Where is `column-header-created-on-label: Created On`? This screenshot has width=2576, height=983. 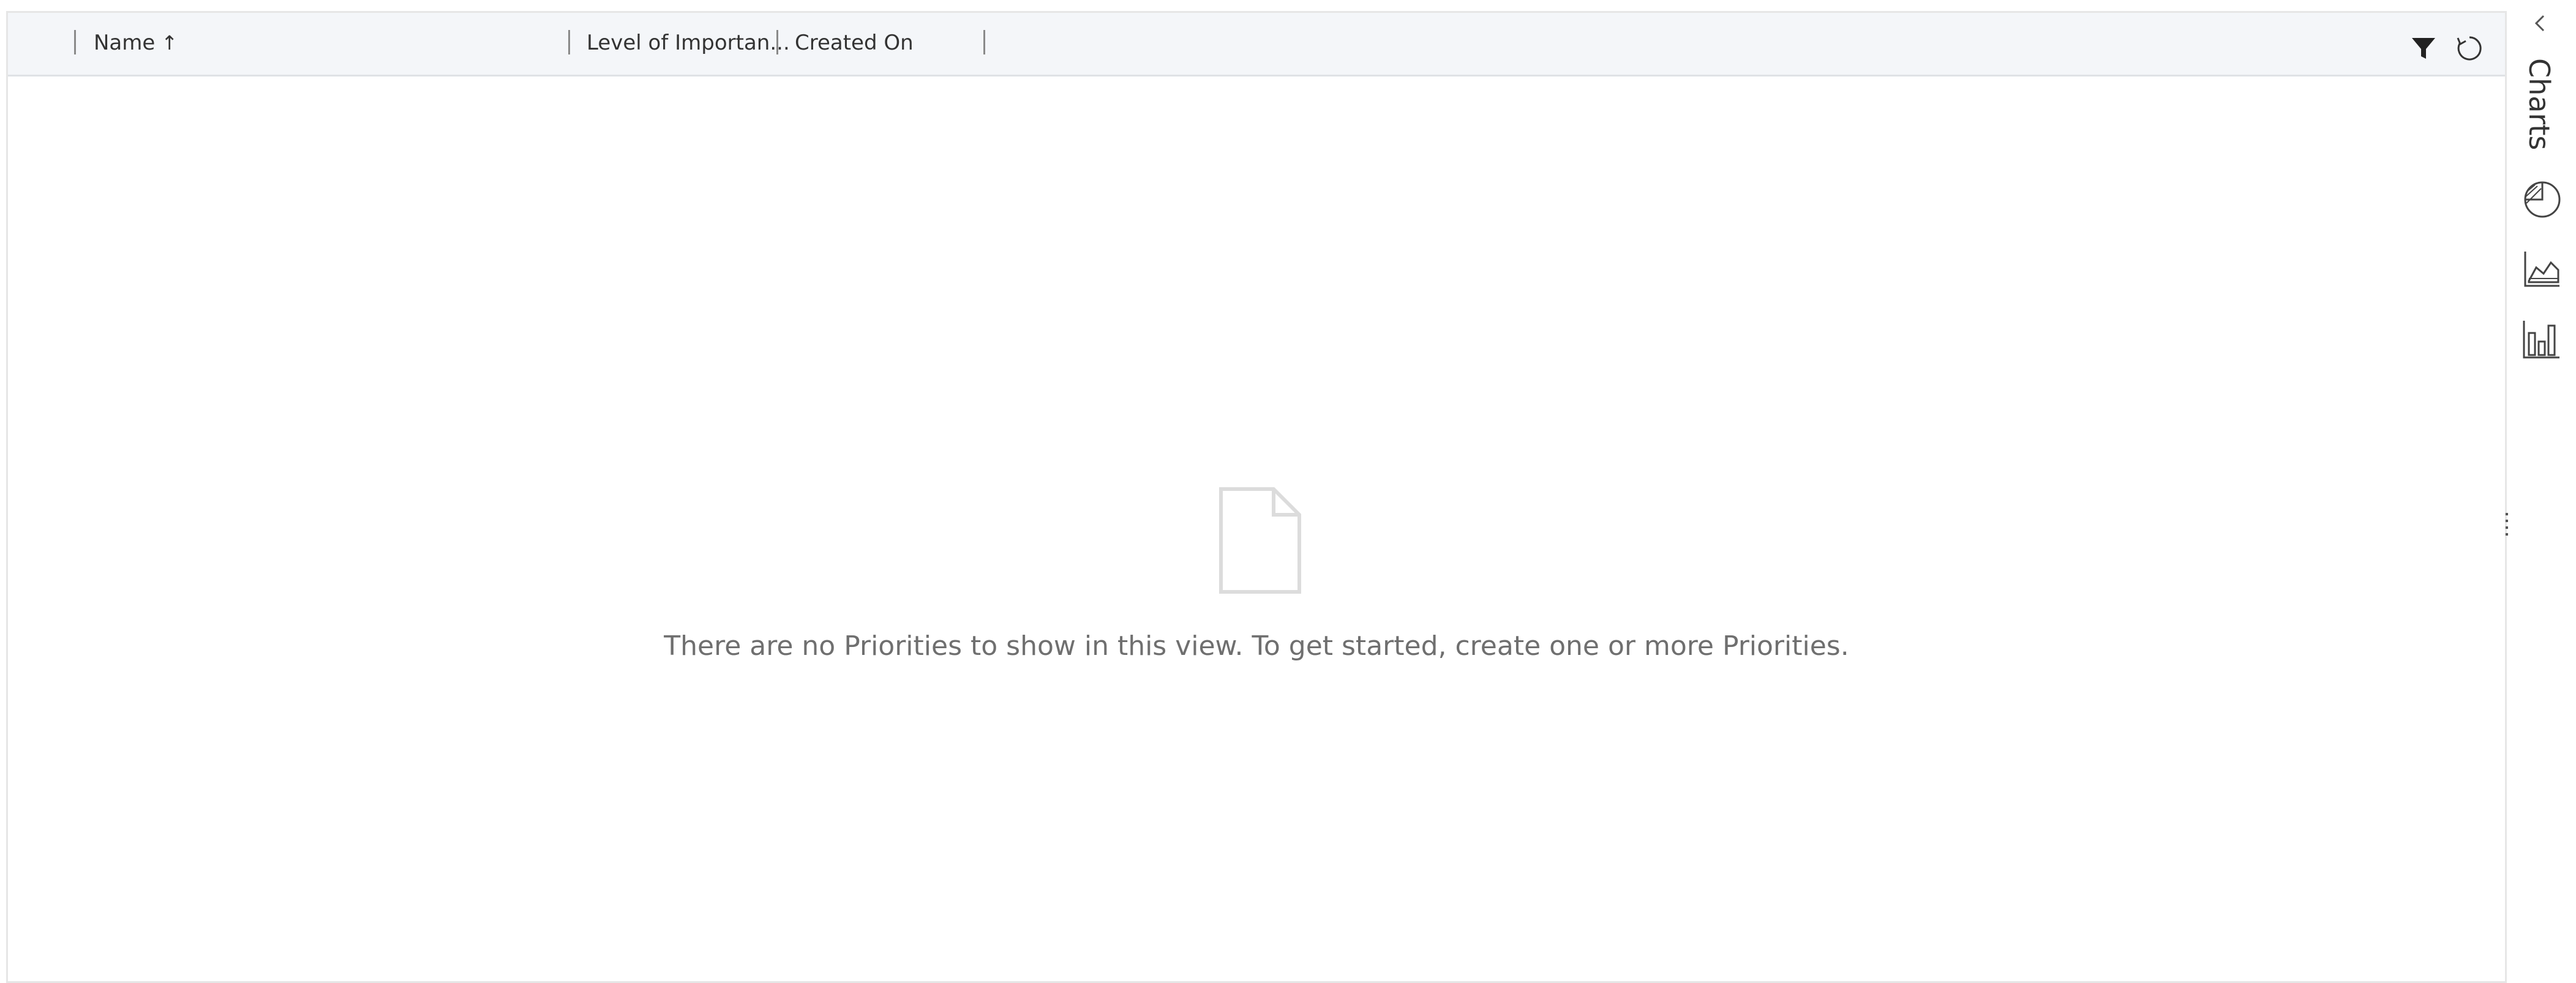 column-header-created-on-label: Created On is located at coordinates (855, 43).